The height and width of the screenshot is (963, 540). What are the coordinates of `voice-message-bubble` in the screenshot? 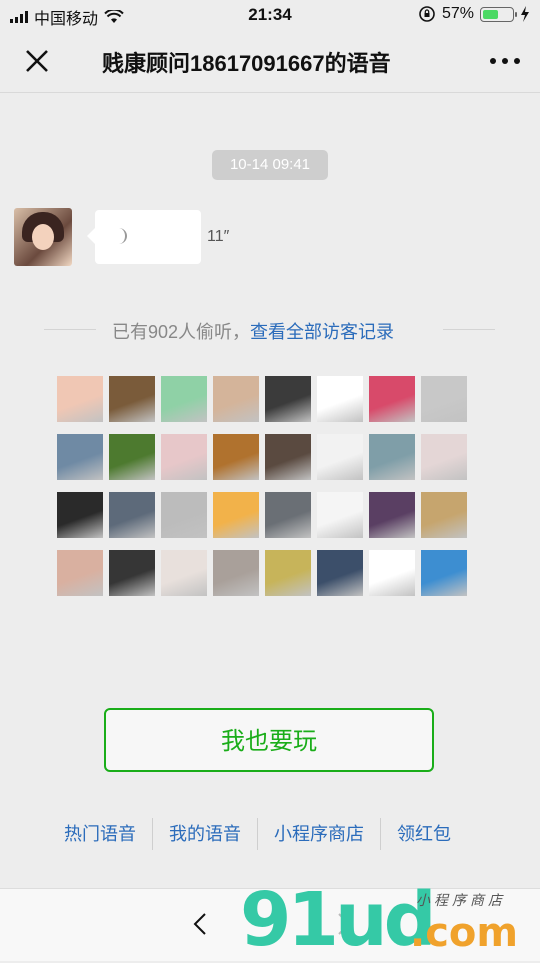 It's located at (144, 237).